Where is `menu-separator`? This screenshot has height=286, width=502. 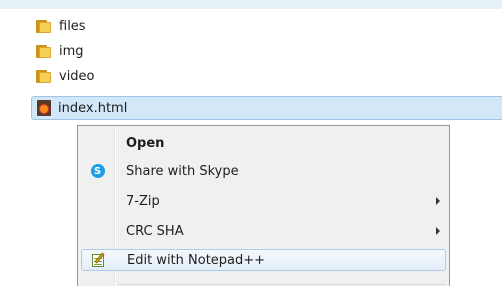
menu-separator is located at coordinates (282, 284).